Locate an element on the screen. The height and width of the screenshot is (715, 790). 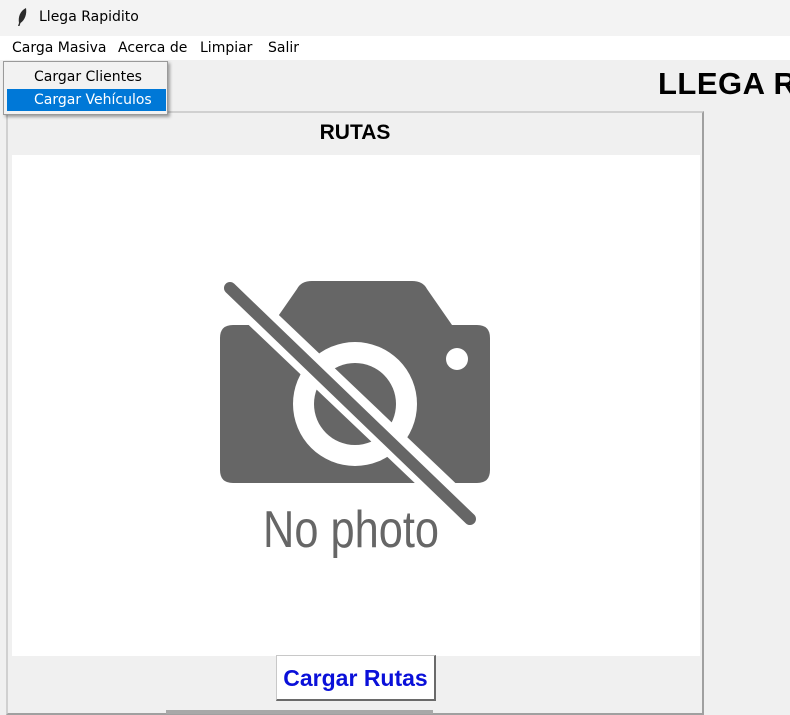
window-title: Llega Rapidito is located at coordinates (89, 17).